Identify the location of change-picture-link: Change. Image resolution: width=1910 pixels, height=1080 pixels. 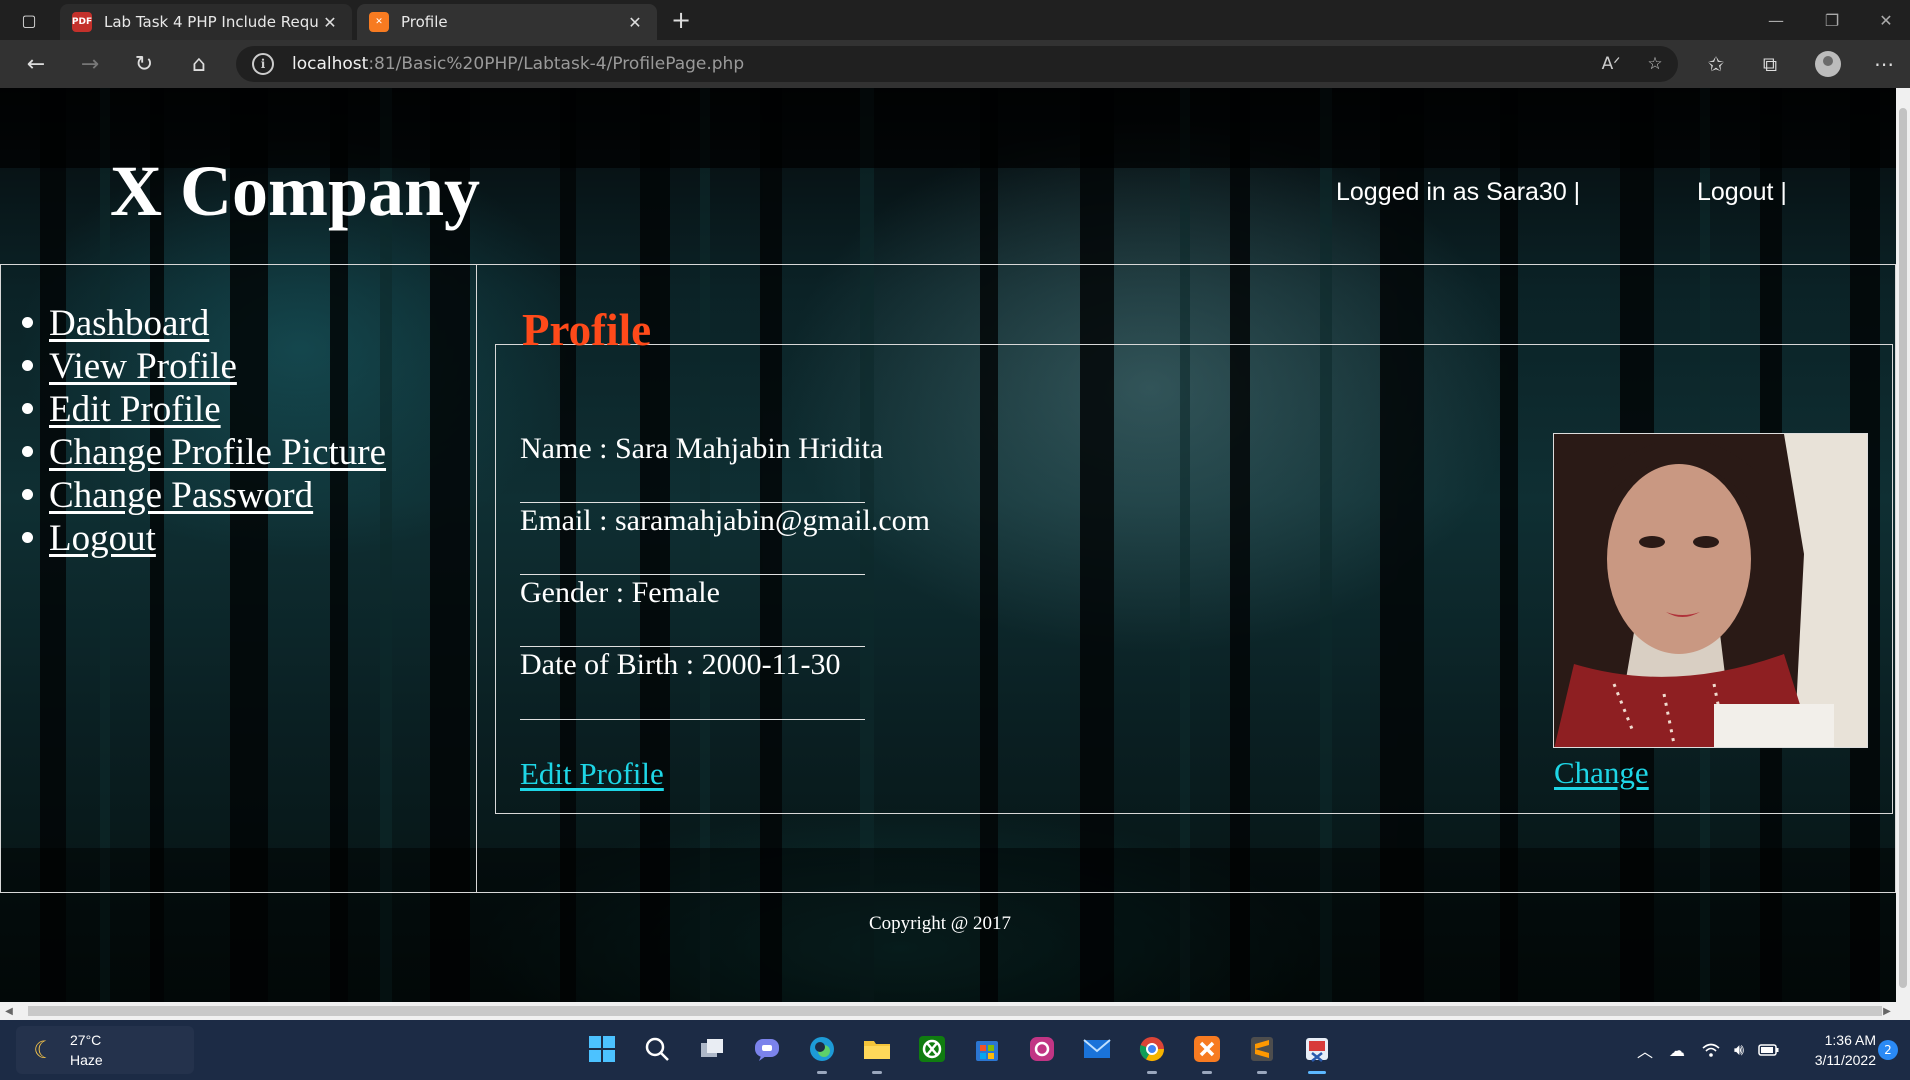
(1601, 773).